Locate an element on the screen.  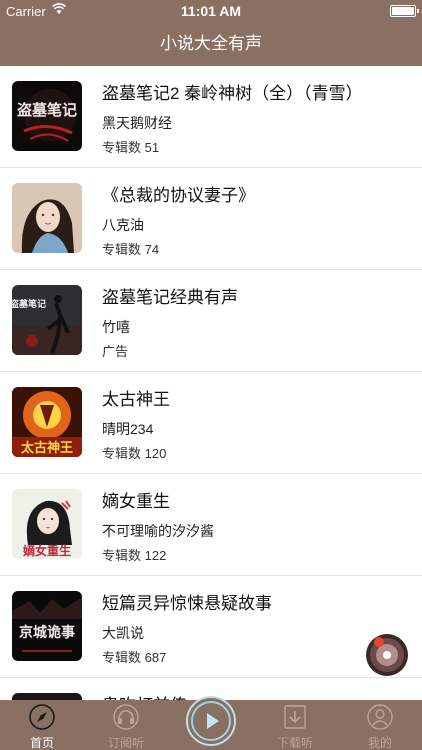
tab-profile: 我的 is located at coordinates (380, 725).